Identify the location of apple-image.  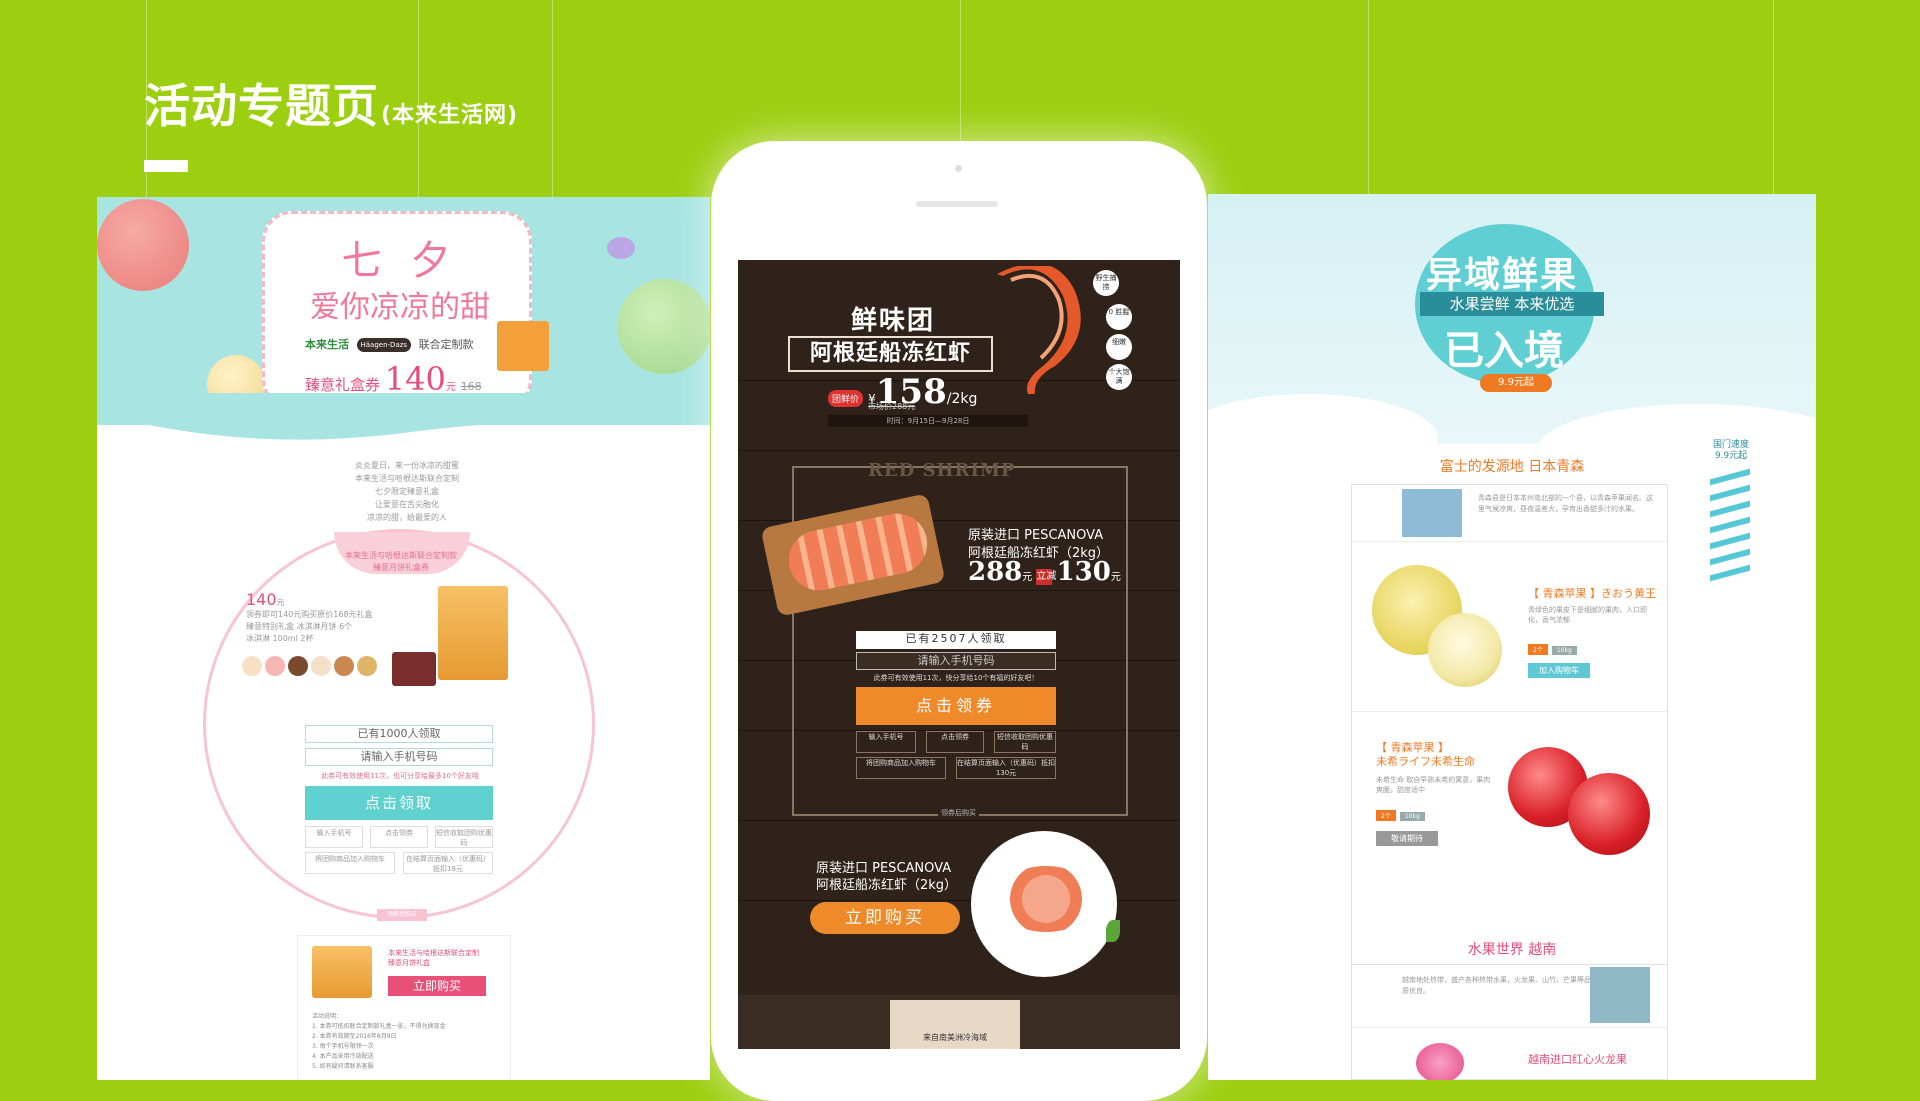
(1609, 814).